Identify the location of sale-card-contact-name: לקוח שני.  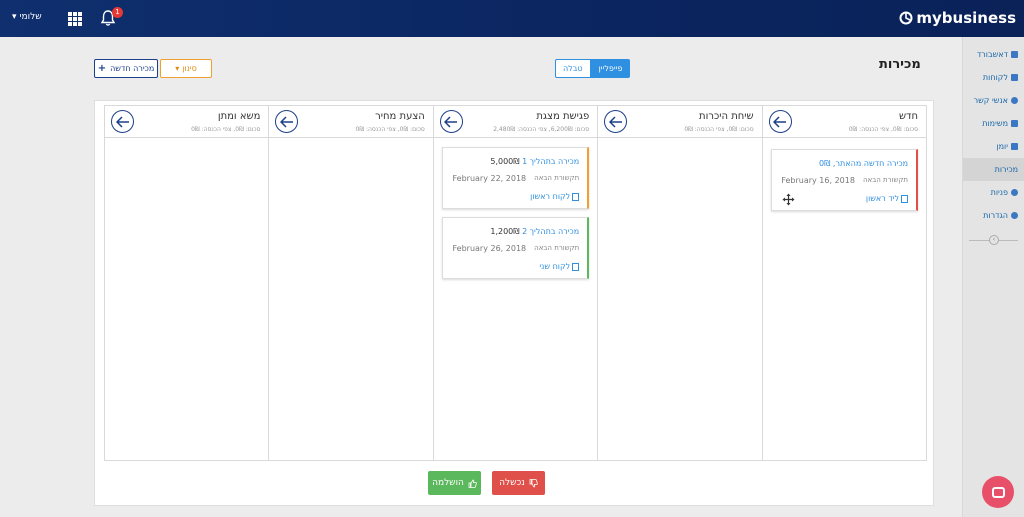
(555, 266).